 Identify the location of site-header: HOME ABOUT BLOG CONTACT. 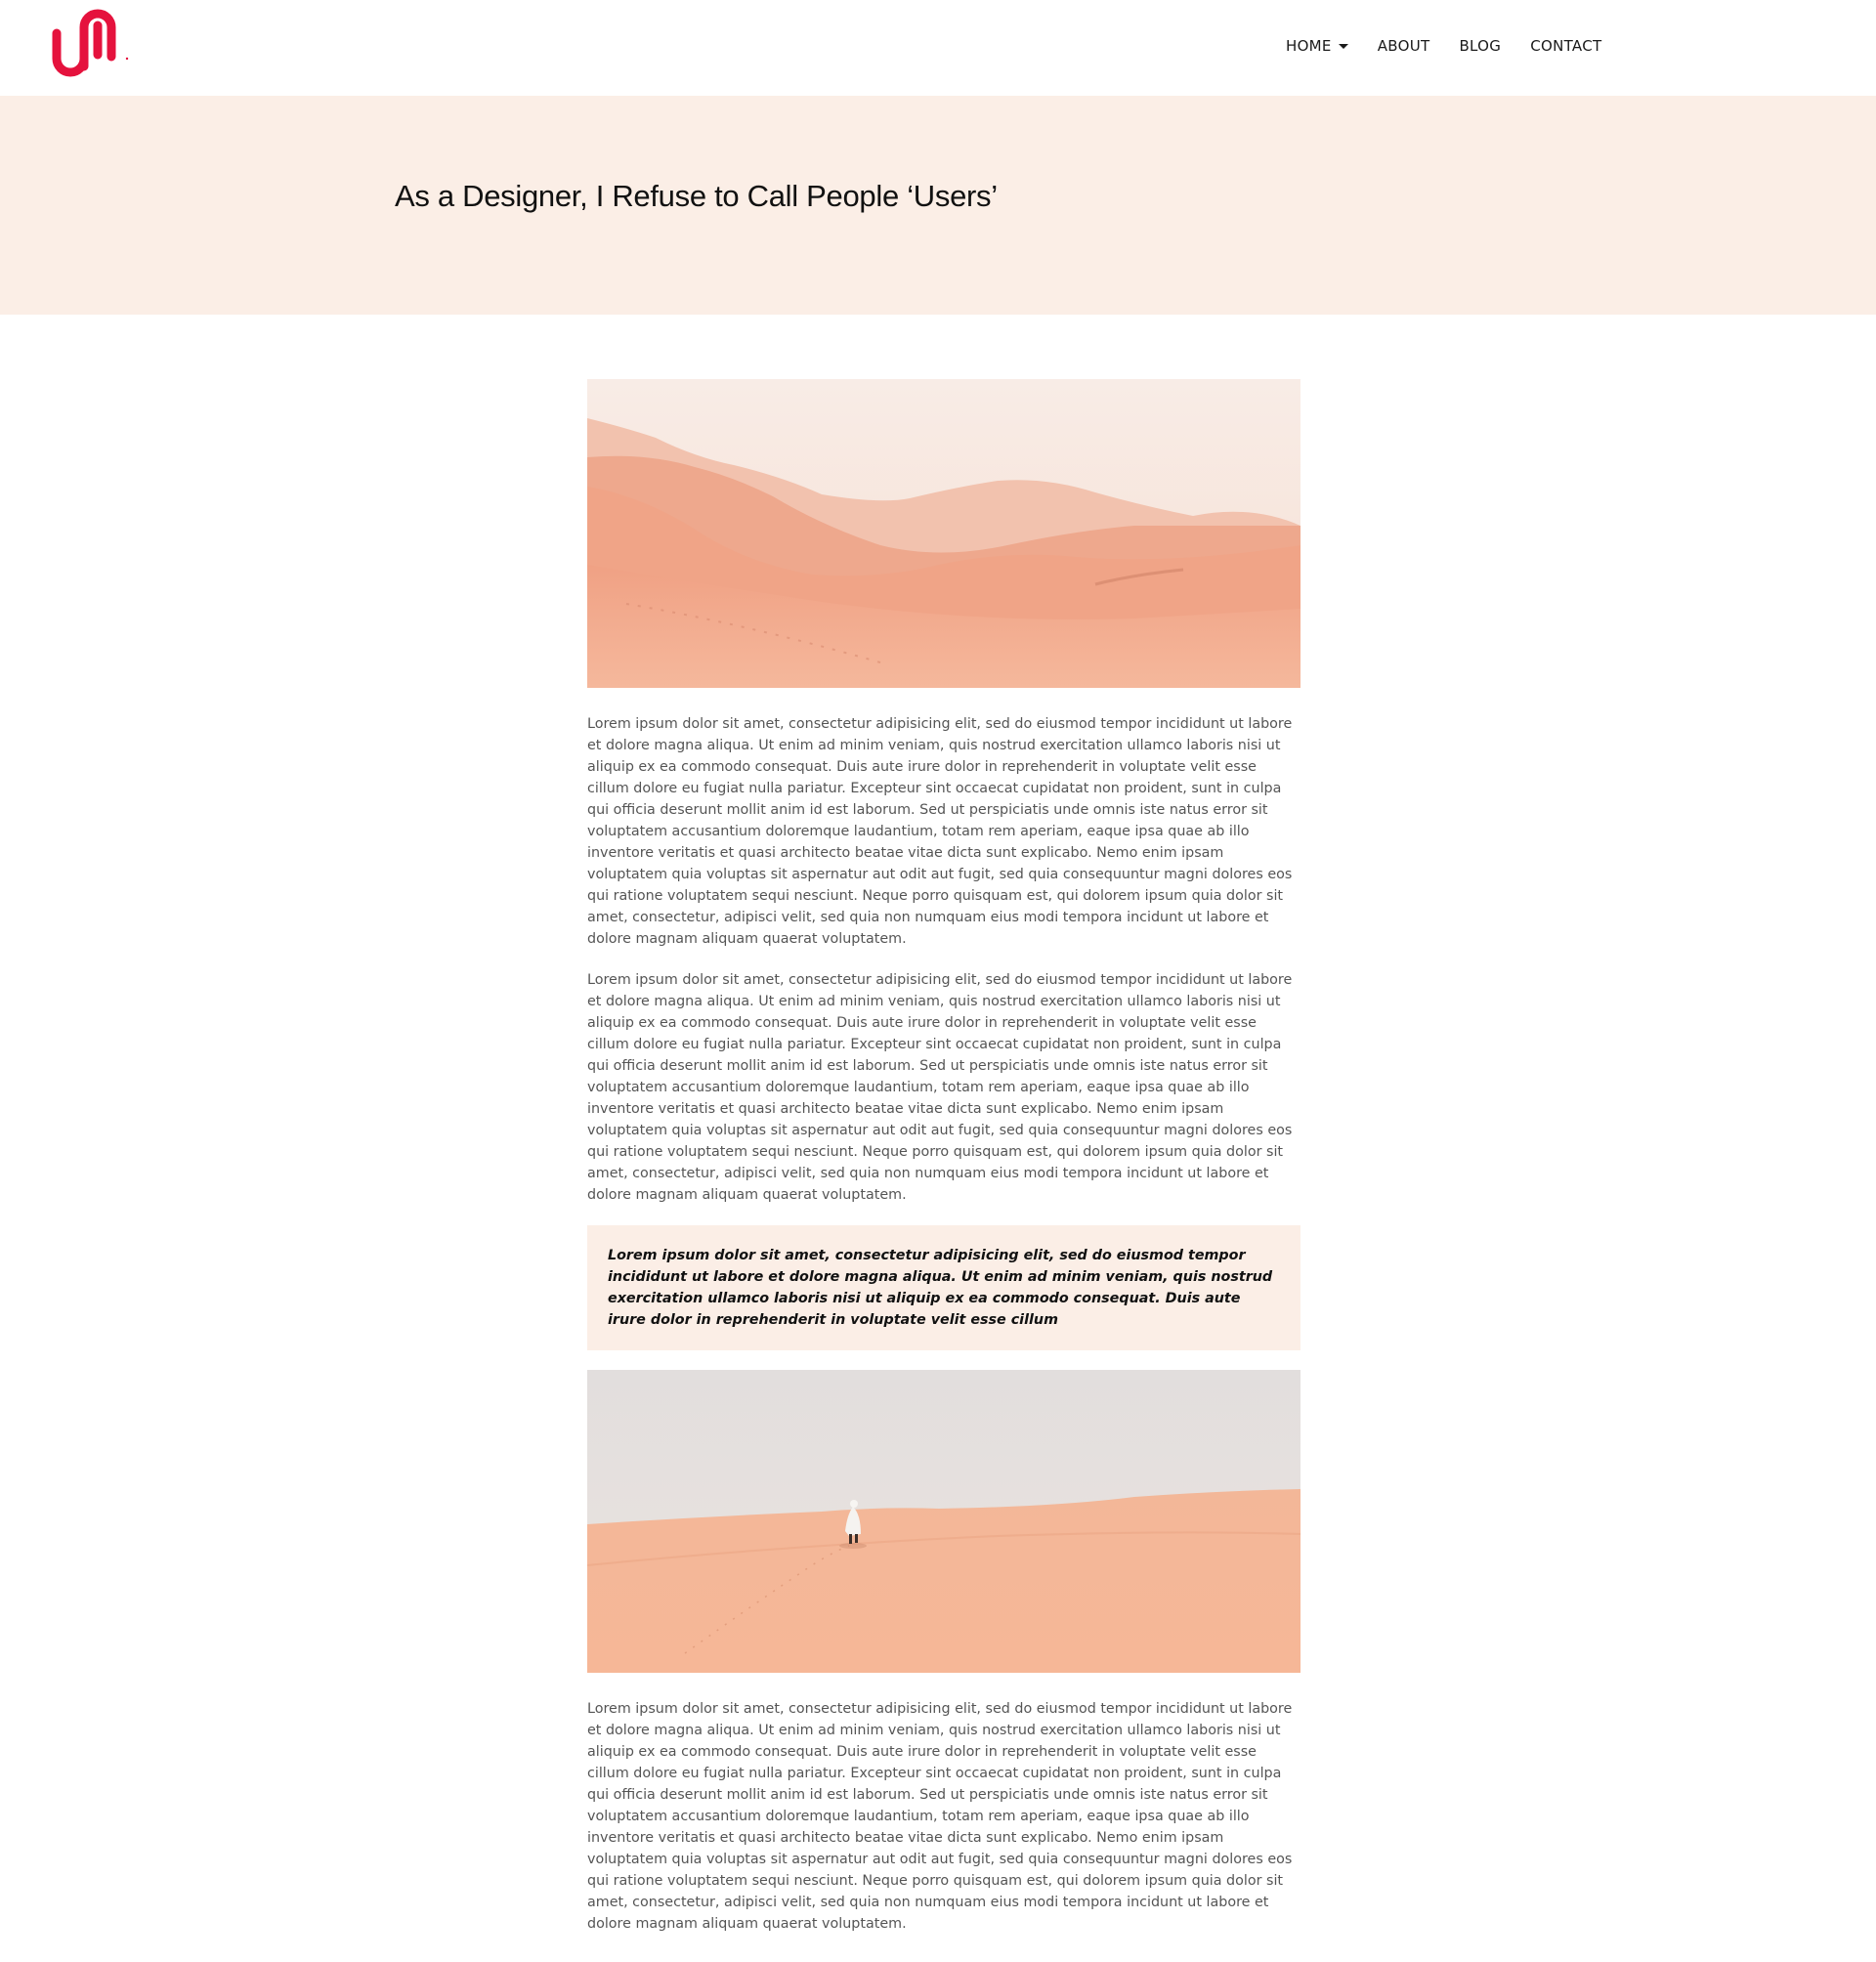
(938, 48).